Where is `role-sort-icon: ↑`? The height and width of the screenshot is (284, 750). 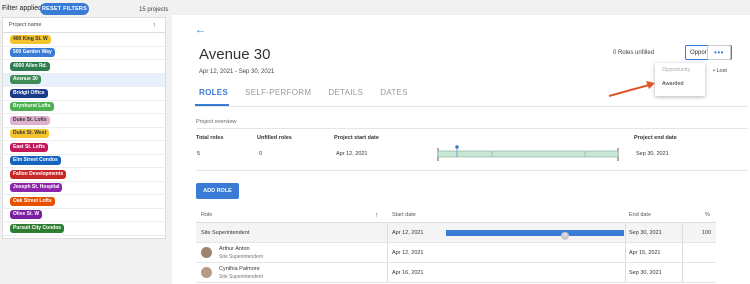
role-sort-icon: ↑ is located at coordinates (377, 215).